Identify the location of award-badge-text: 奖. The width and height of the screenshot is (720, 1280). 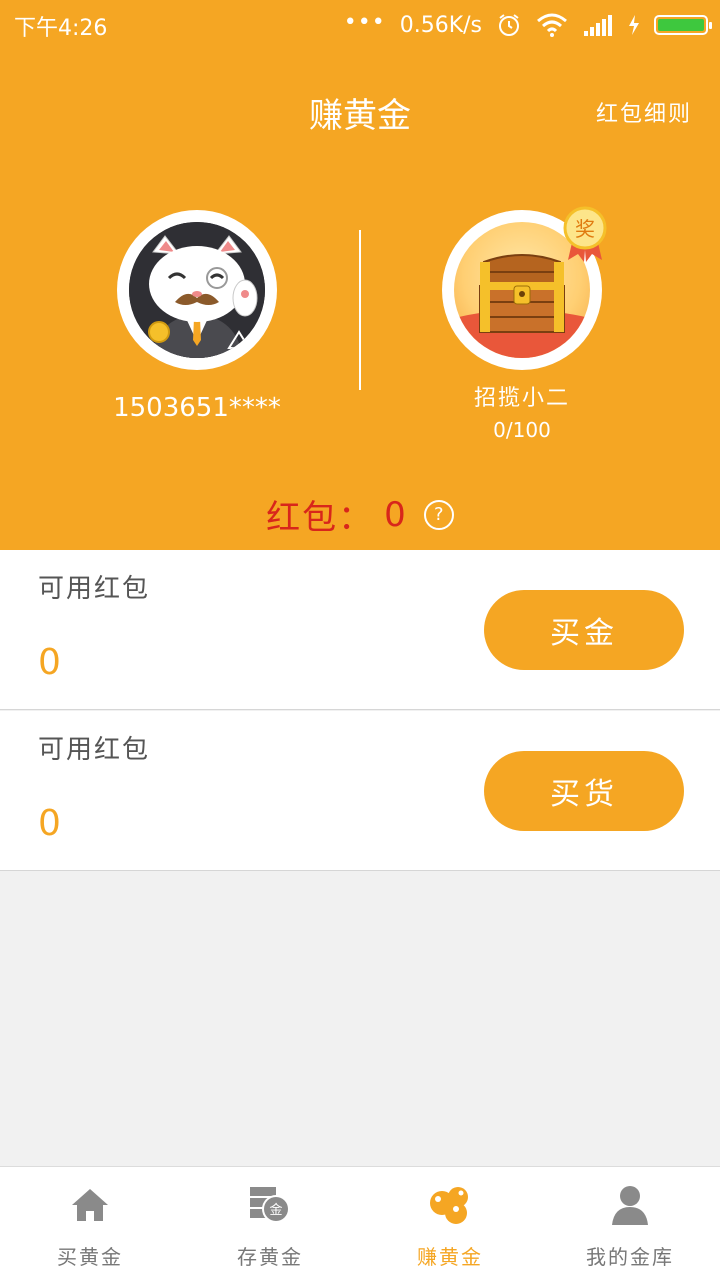
(585, 229).